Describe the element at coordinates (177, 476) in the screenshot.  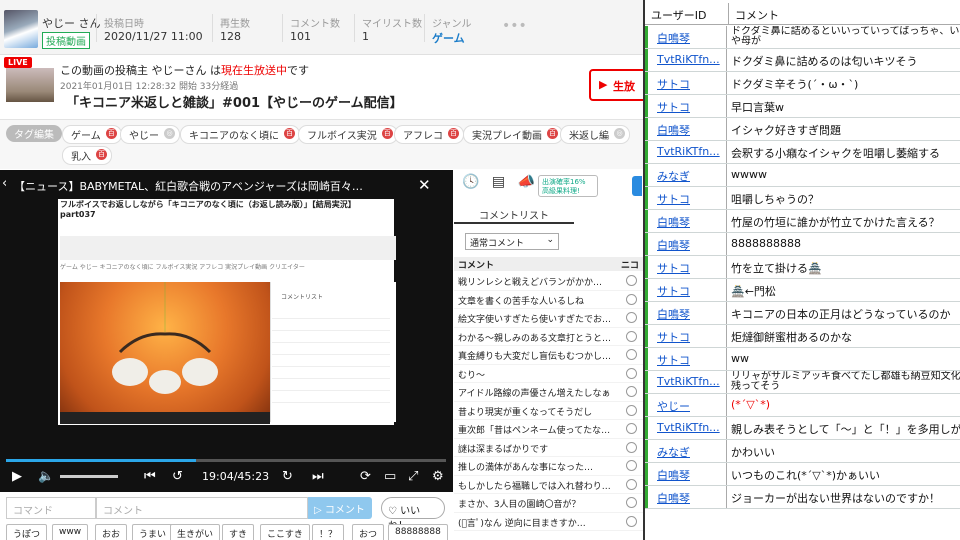
I see `rewind-10-icon: ↺` at that location.